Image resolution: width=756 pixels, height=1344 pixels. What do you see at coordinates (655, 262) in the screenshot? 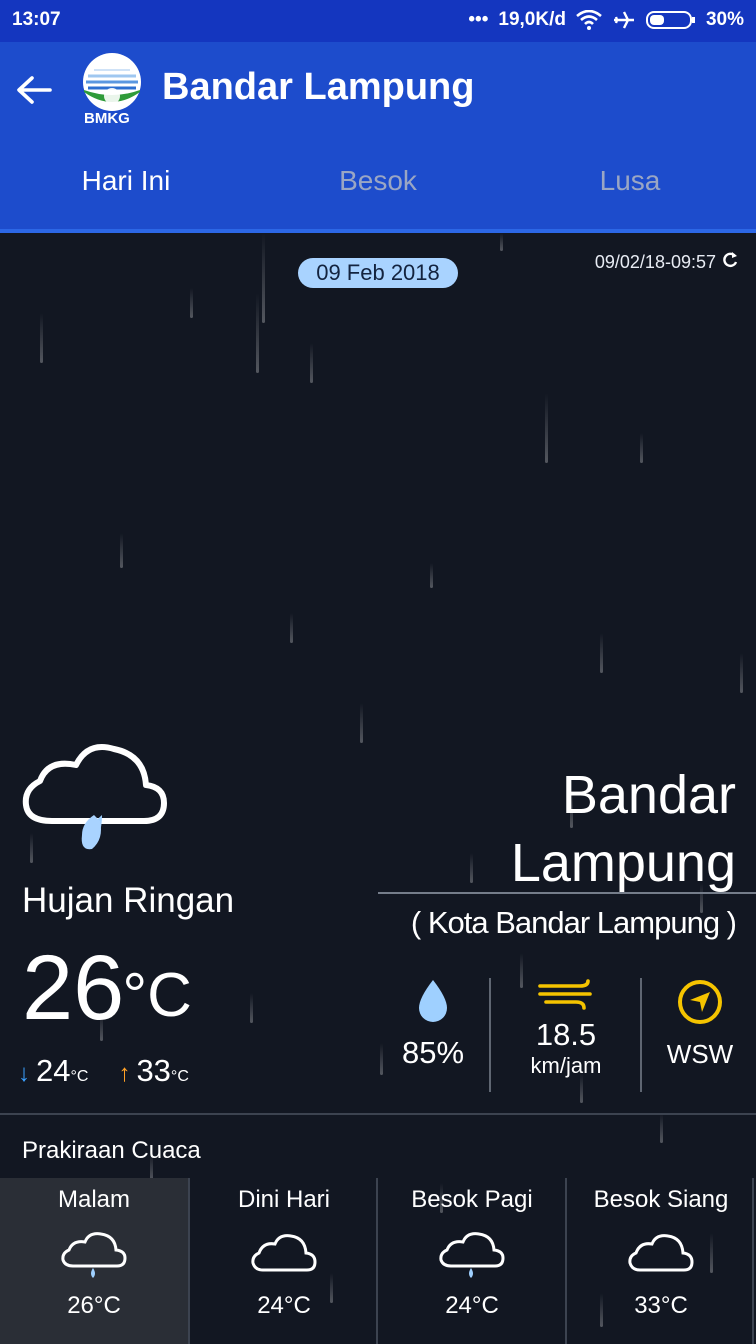
I see `updated-time: 09/02/18-09:57` at bounding box center [655, 262].